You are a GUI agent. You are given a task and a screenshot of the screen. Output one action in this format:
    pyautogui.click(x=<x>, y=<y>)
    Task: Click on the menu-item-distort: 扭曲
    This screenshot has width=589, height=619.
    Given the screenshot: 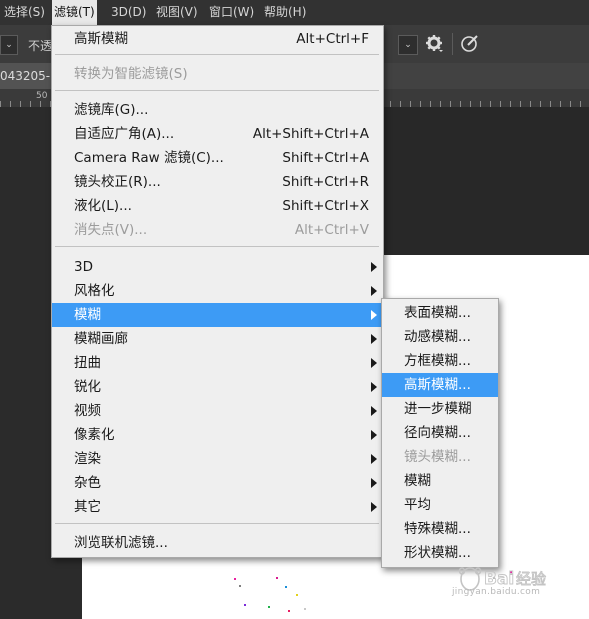 What is the action you would take?
    pyautogui.click(x=217, y=363)
    